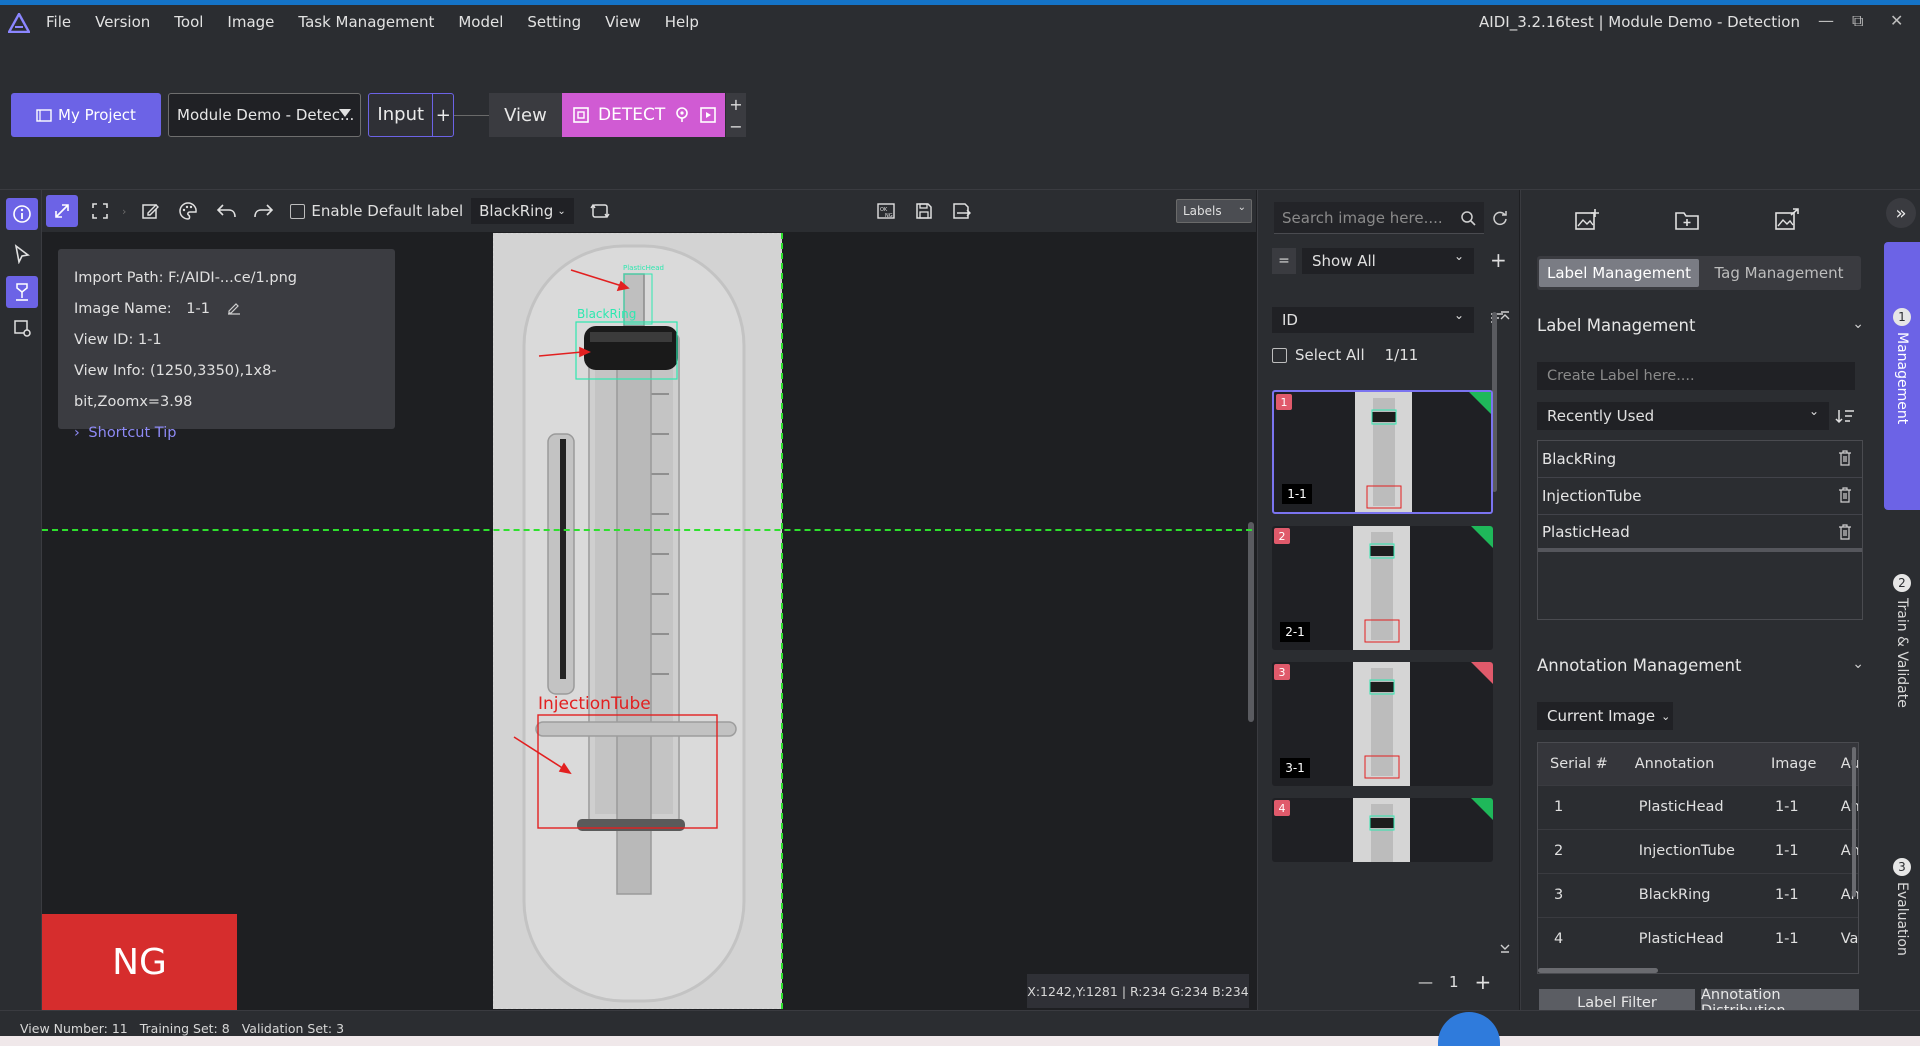  Describe the element at coordinates (122, 22) in the screenshot. I see `menu-version: Version` at that location.